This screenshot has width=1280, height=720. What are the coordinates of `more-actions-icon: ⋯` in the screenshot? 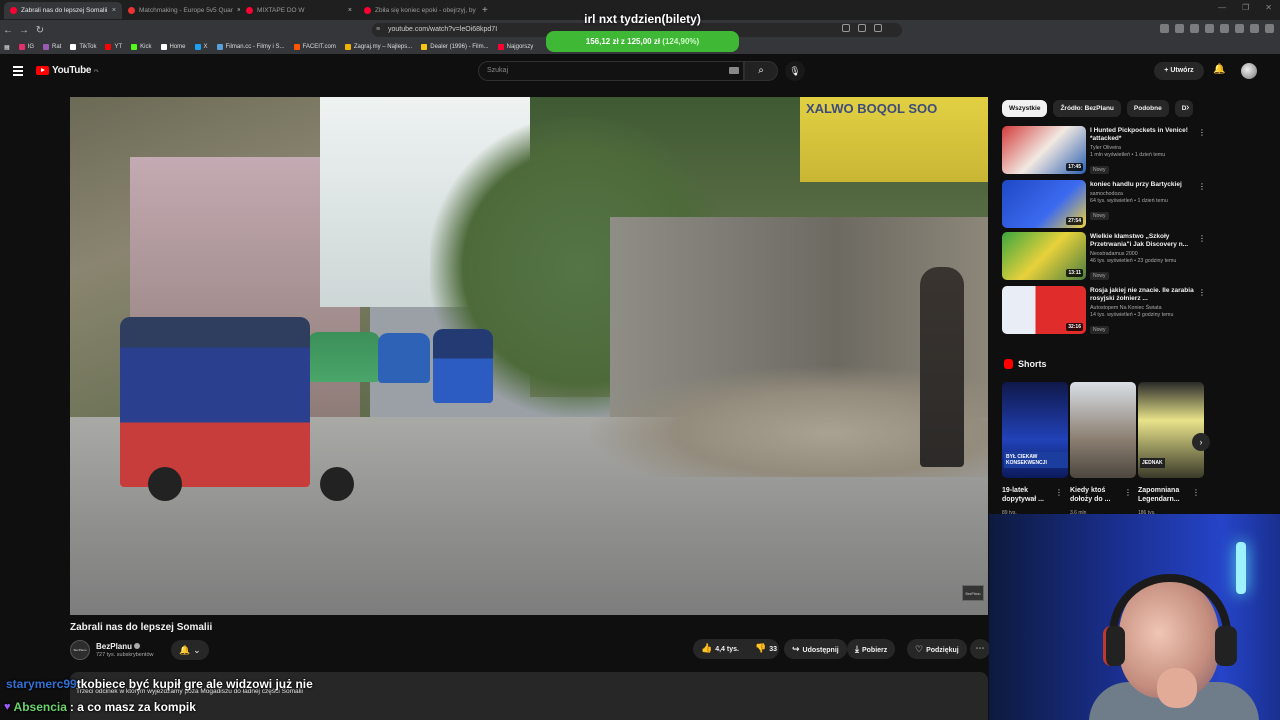 It's located at (980, 649).